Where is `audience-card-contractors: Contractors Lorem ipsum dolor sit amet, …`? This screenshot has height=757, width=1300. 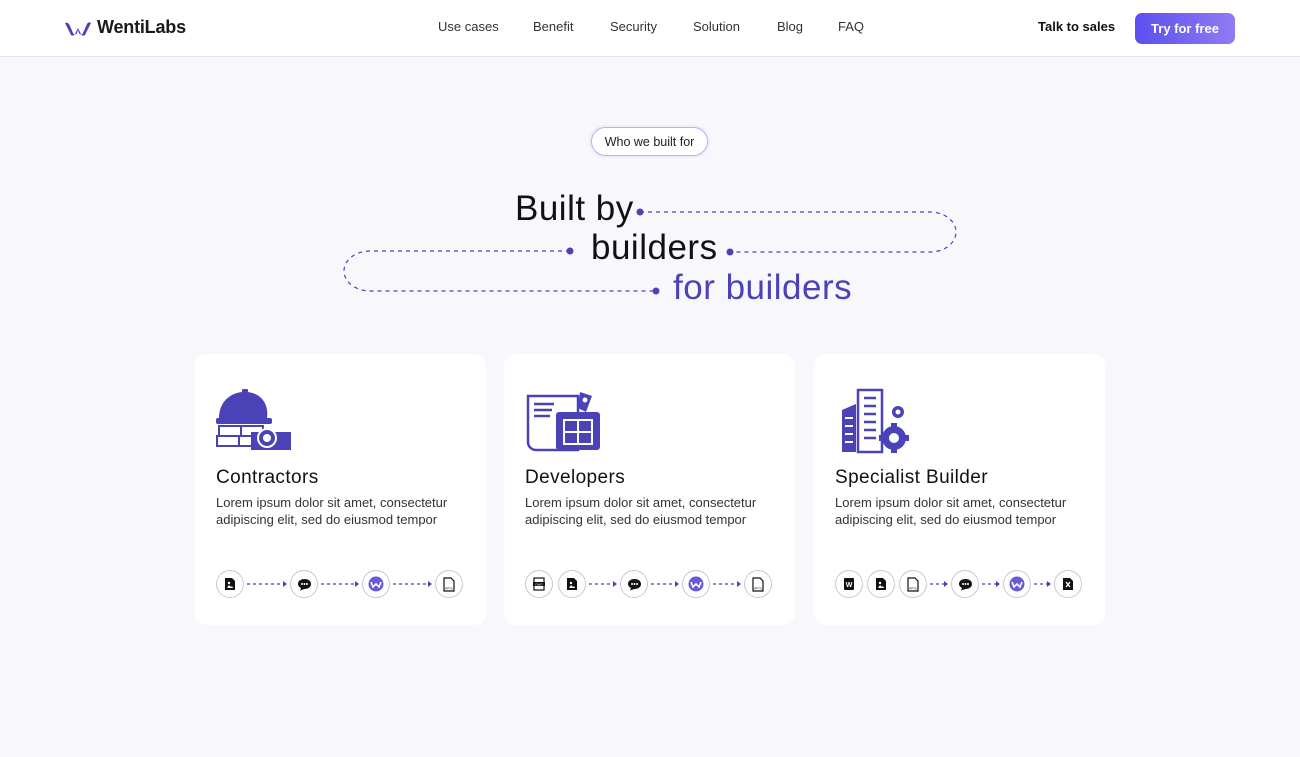 audience-card-contractors: Contractors Lorem ipsum dolor sit amet, … is located at coordinates (340, 489).